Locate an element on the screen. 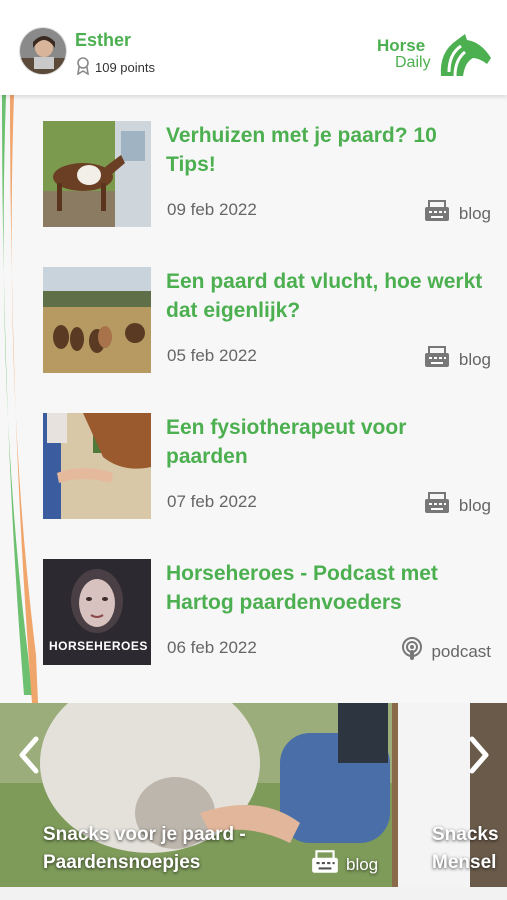 The height and width of the screenshot is (900, 507). carousel-slide-type: blog is located at coordinates (344, 864).